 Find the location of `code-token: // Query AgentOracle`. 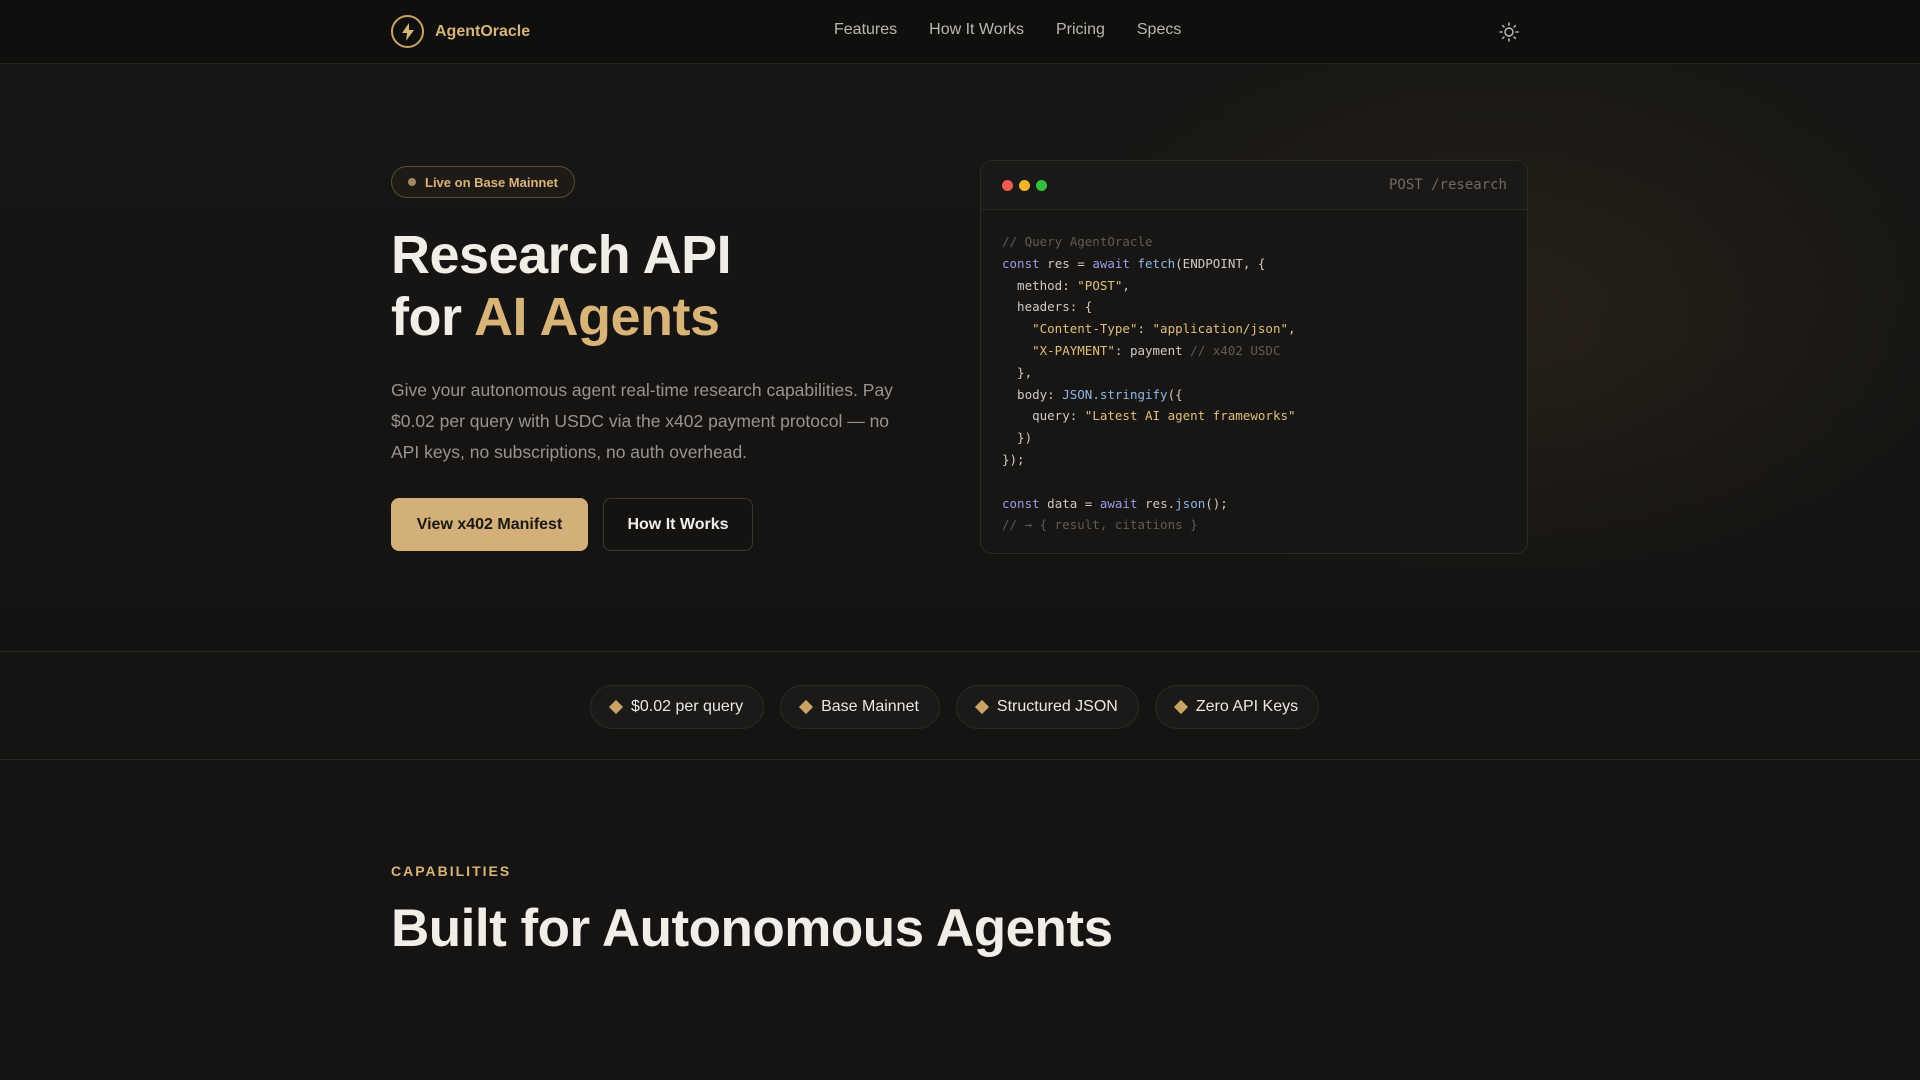

code-token: // Query AgentOracle is located at coordinates (1077, 241).